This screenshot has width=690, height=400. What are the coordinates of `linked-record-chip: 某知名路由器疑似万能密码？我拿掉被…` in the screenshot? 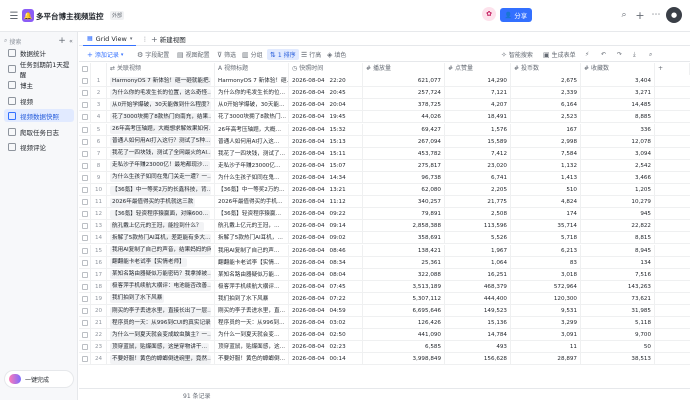 It's located at (160, 275).